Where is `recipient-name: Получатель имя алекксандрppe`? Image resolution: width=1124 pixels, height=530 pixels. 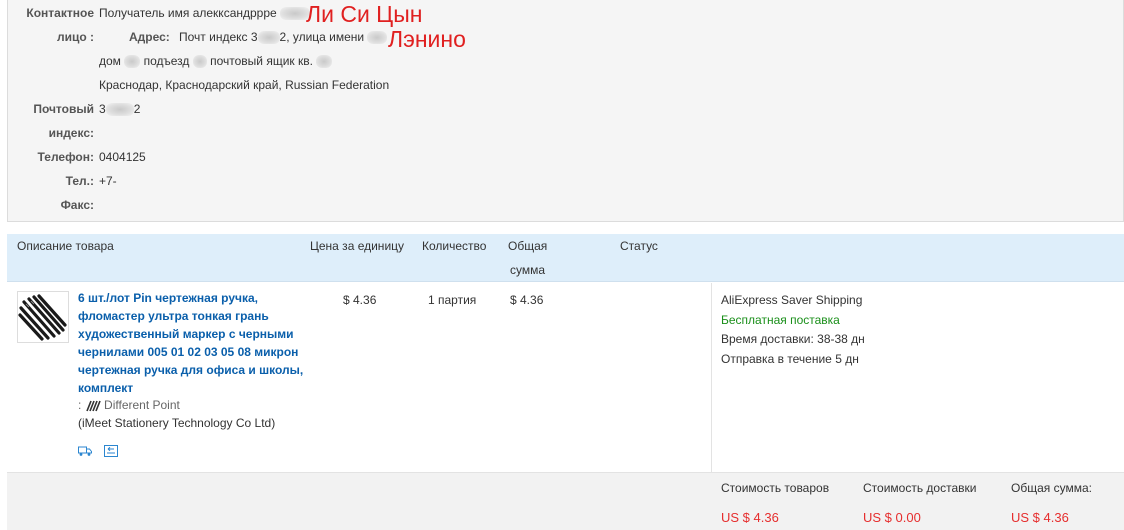
recipient-name: Получатель имя алекксандрppe is located at coordinates (205, 13).